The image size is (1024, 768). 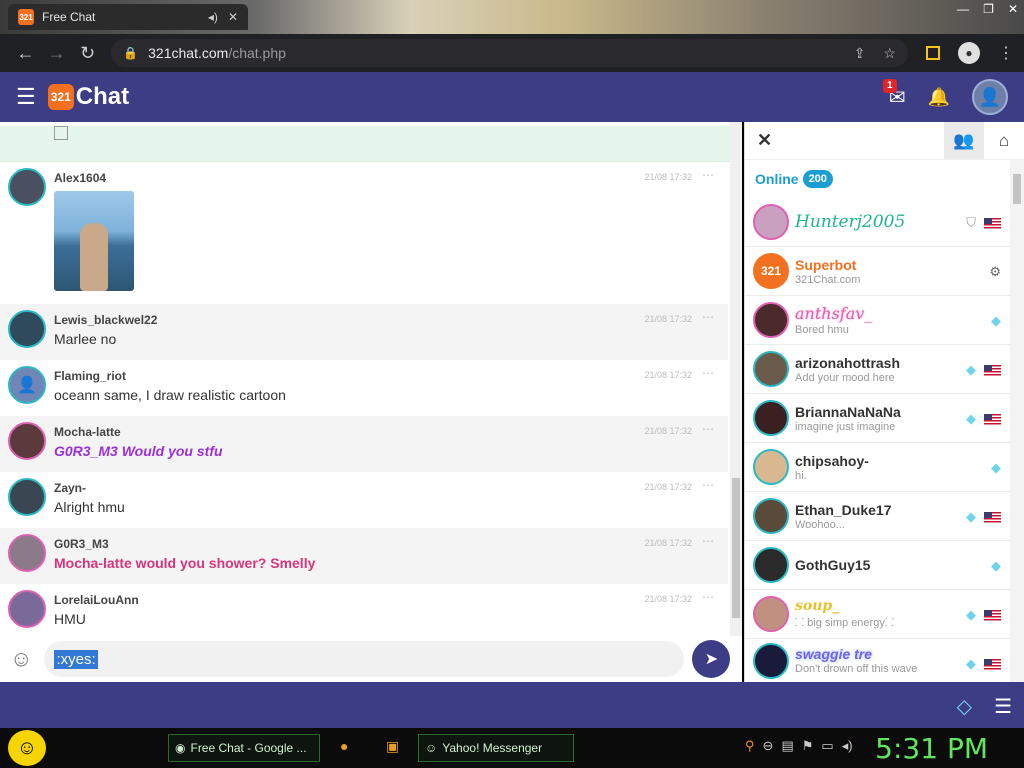 I want to click on browser-titlebar: 321 Free Chat ◂) ✕ — ❐ ✕, so click(x=512, y=17).